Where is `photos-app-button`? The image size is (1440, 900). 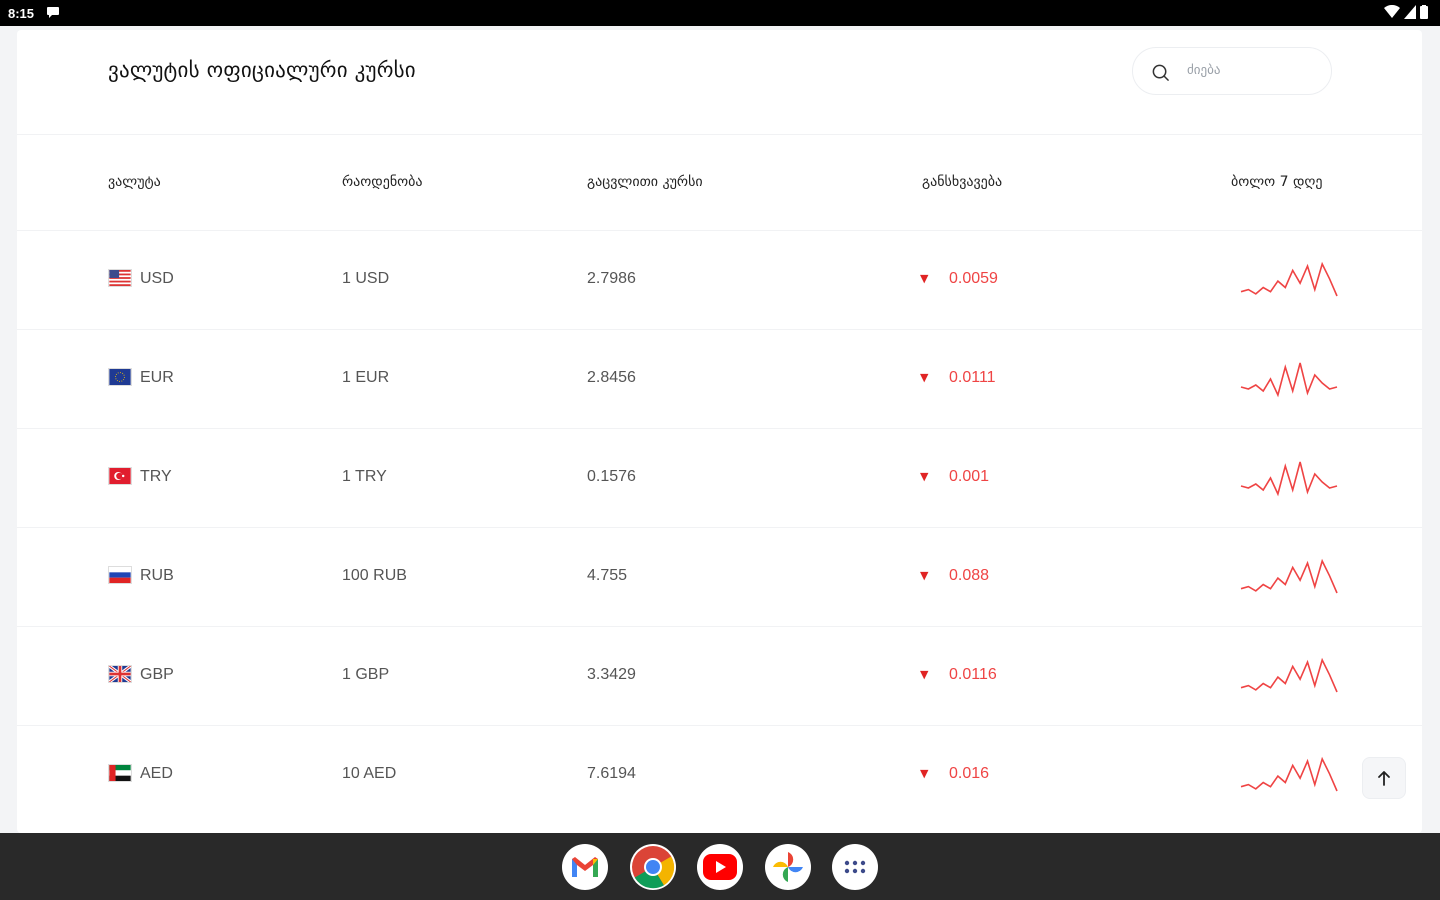 photos-app-button is located at coordinates (788, 867).